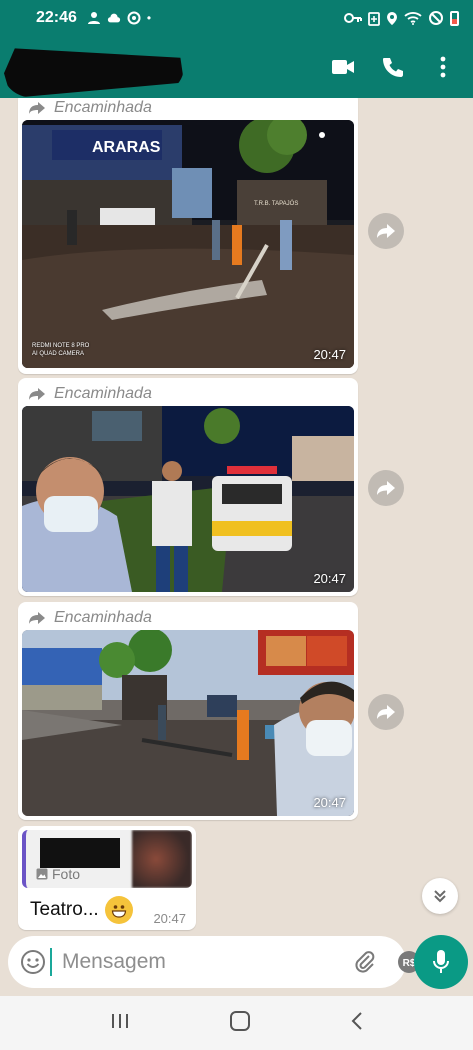 Image resolution: width=473 pixels, height=1050 pixels. Describe the element at coordinates (56, 17) in the screenshot. I see `status-time: 22:46` at that location.